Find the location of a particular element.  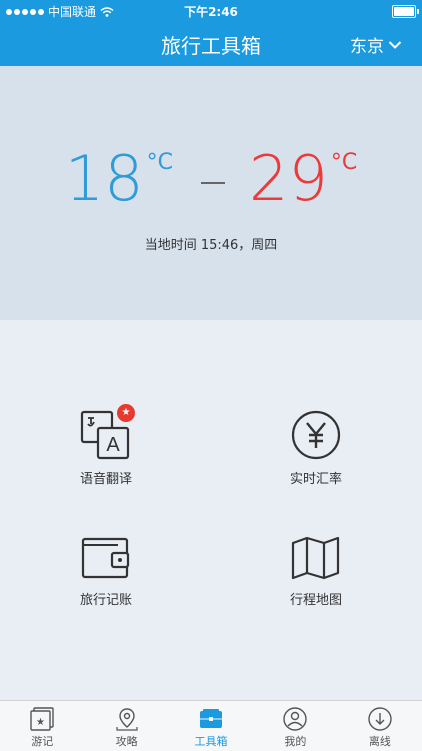

city-label: 东京 is located at coordinates (367, 47).